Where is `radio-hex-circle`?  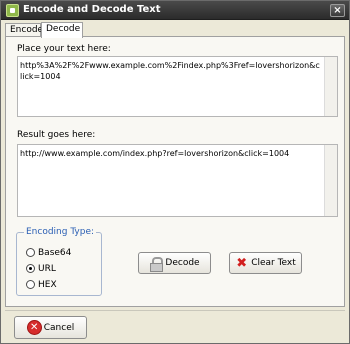 radio-hex-circle is located at coordinates (30, 284).